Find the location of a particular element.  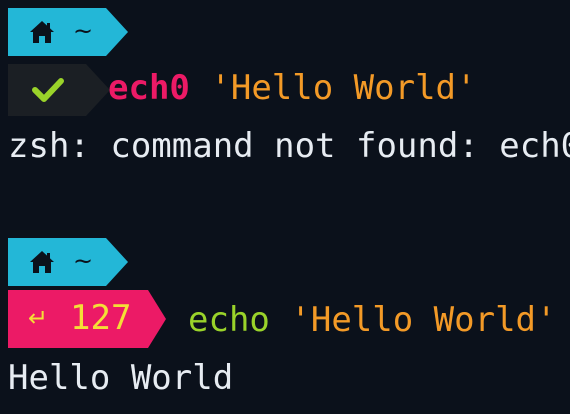

prompt-status-ok-segment is located at coordinates (59, 90).